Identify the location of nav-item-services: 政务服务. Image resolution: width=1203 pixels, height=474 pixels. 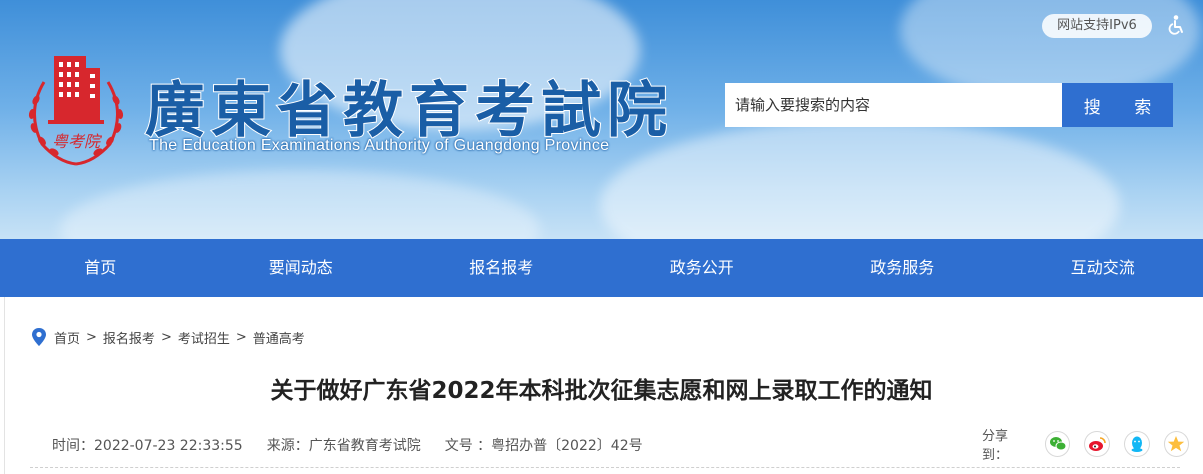
(902, 268).